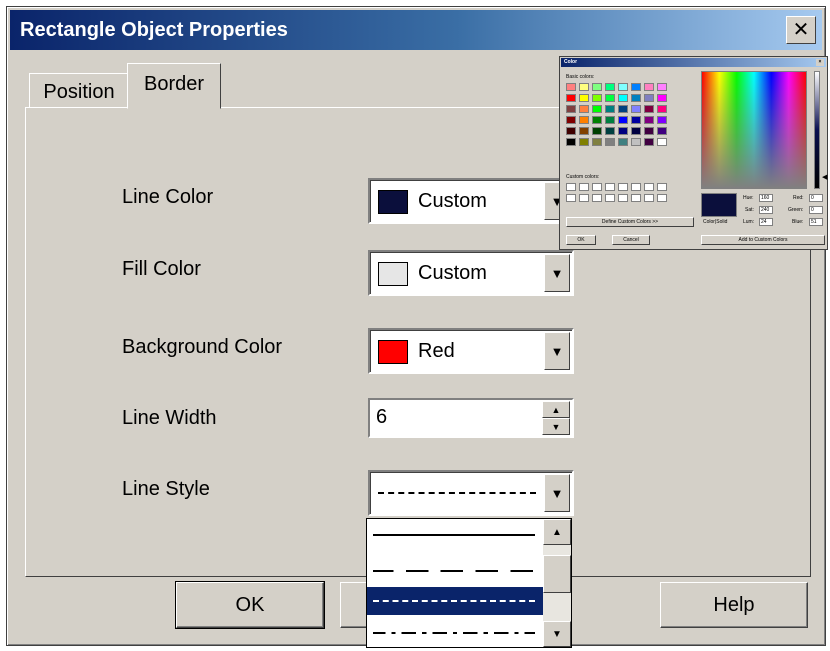 This screenshot has width=830, height=651. Describe the element at coordinates (630, 222) in the screenshot. I see `define-custom-colors-button: Define Custom Colors >>` at that location.